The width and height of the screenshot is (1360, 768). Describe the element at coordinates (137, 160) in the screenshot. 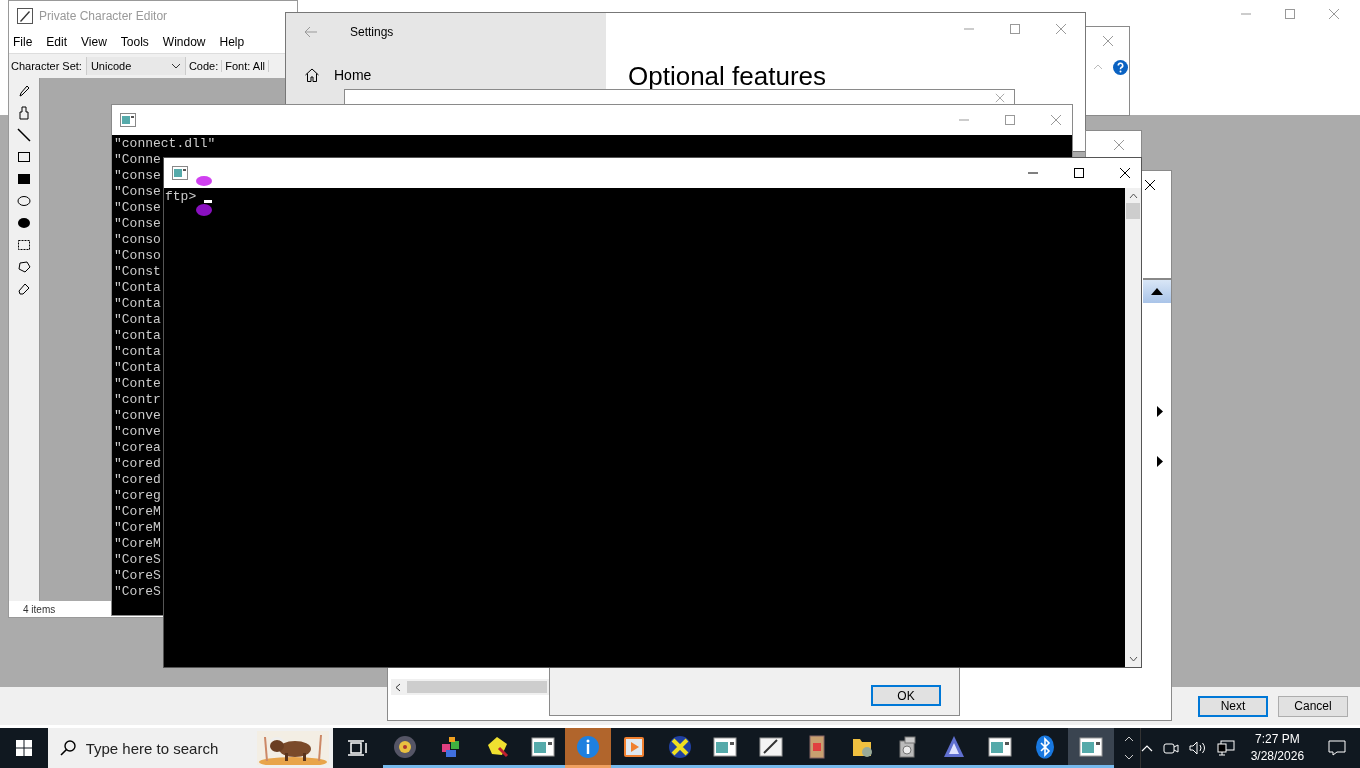

I see `console-line: "Conne` at that location.